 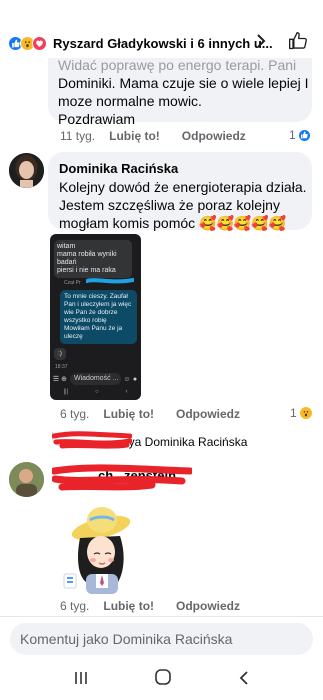 I want to click on mic-icon: ●, so click(x=135, y=379).